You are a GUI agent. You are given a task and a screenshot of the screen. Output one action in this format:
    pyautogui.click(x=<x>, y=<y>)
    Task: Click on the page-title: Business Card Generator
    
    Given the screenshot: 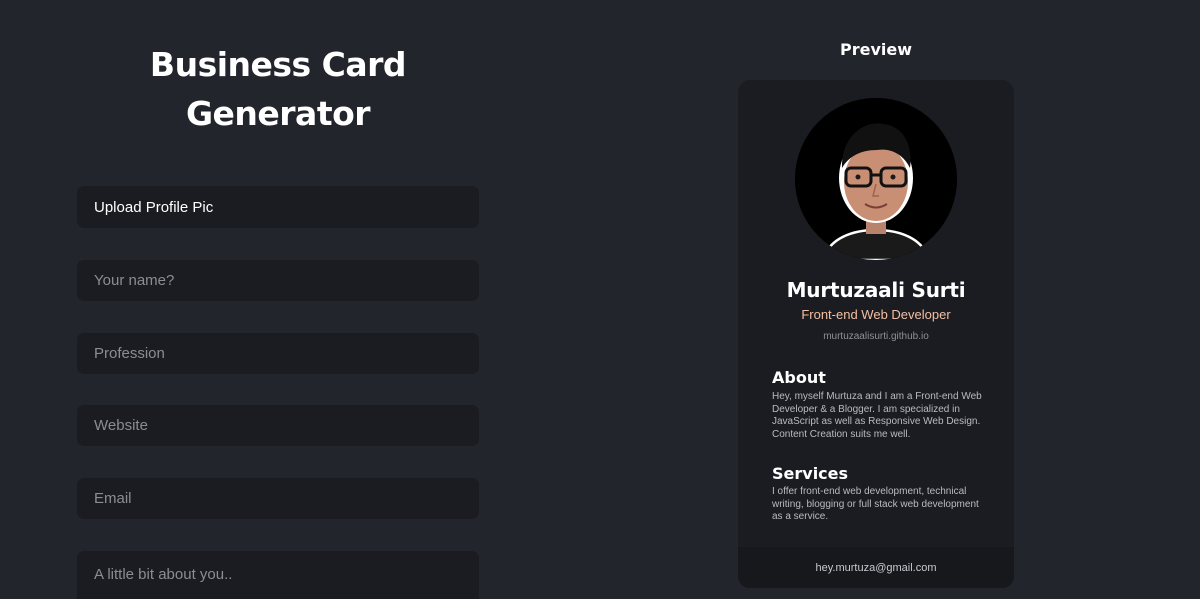 What is the action you would take?
    pyautogui.click(x=278, y=89)
    